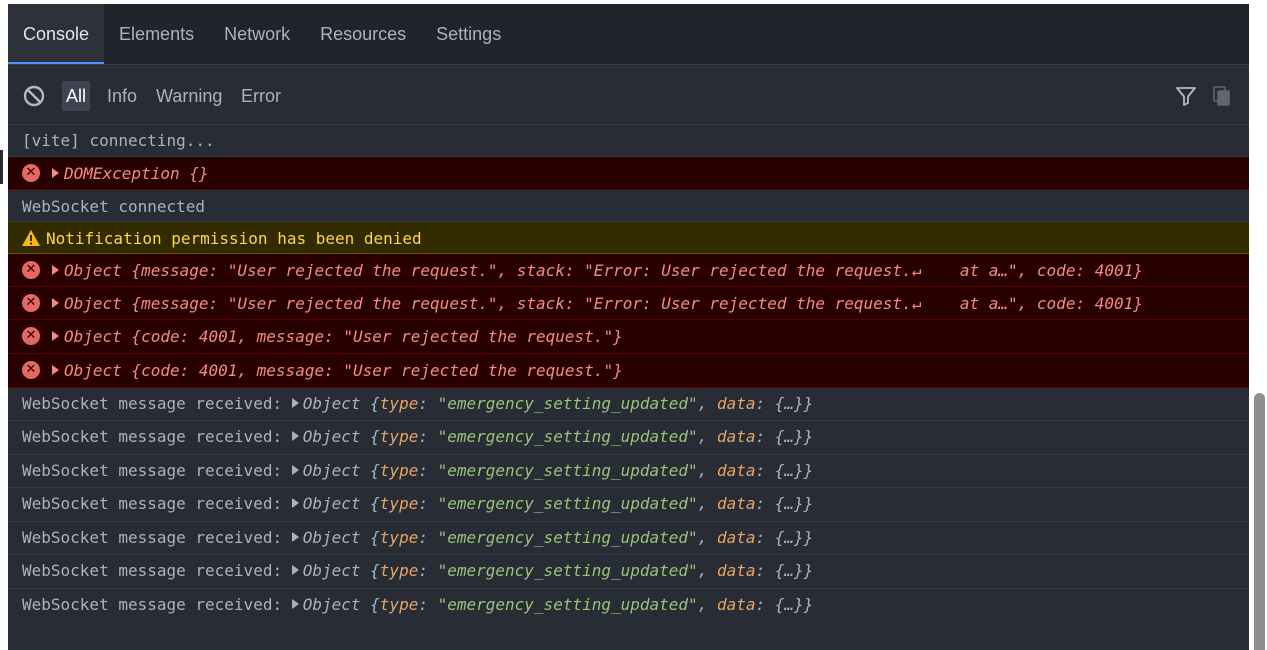  What do you see at coordinates (156, 34) in the screenshot?
I see `tab-elements: Elements` at bounding box center [156, 34].